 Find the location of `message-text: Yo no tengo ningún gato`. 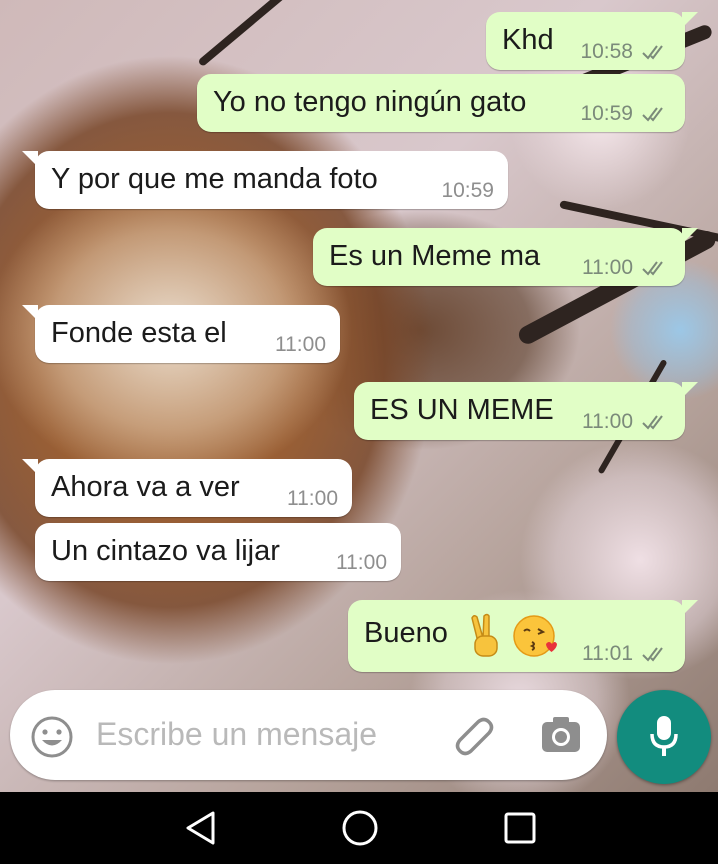

message-text: Yo no tengo ningún gato is located at coordinates (370, 102).